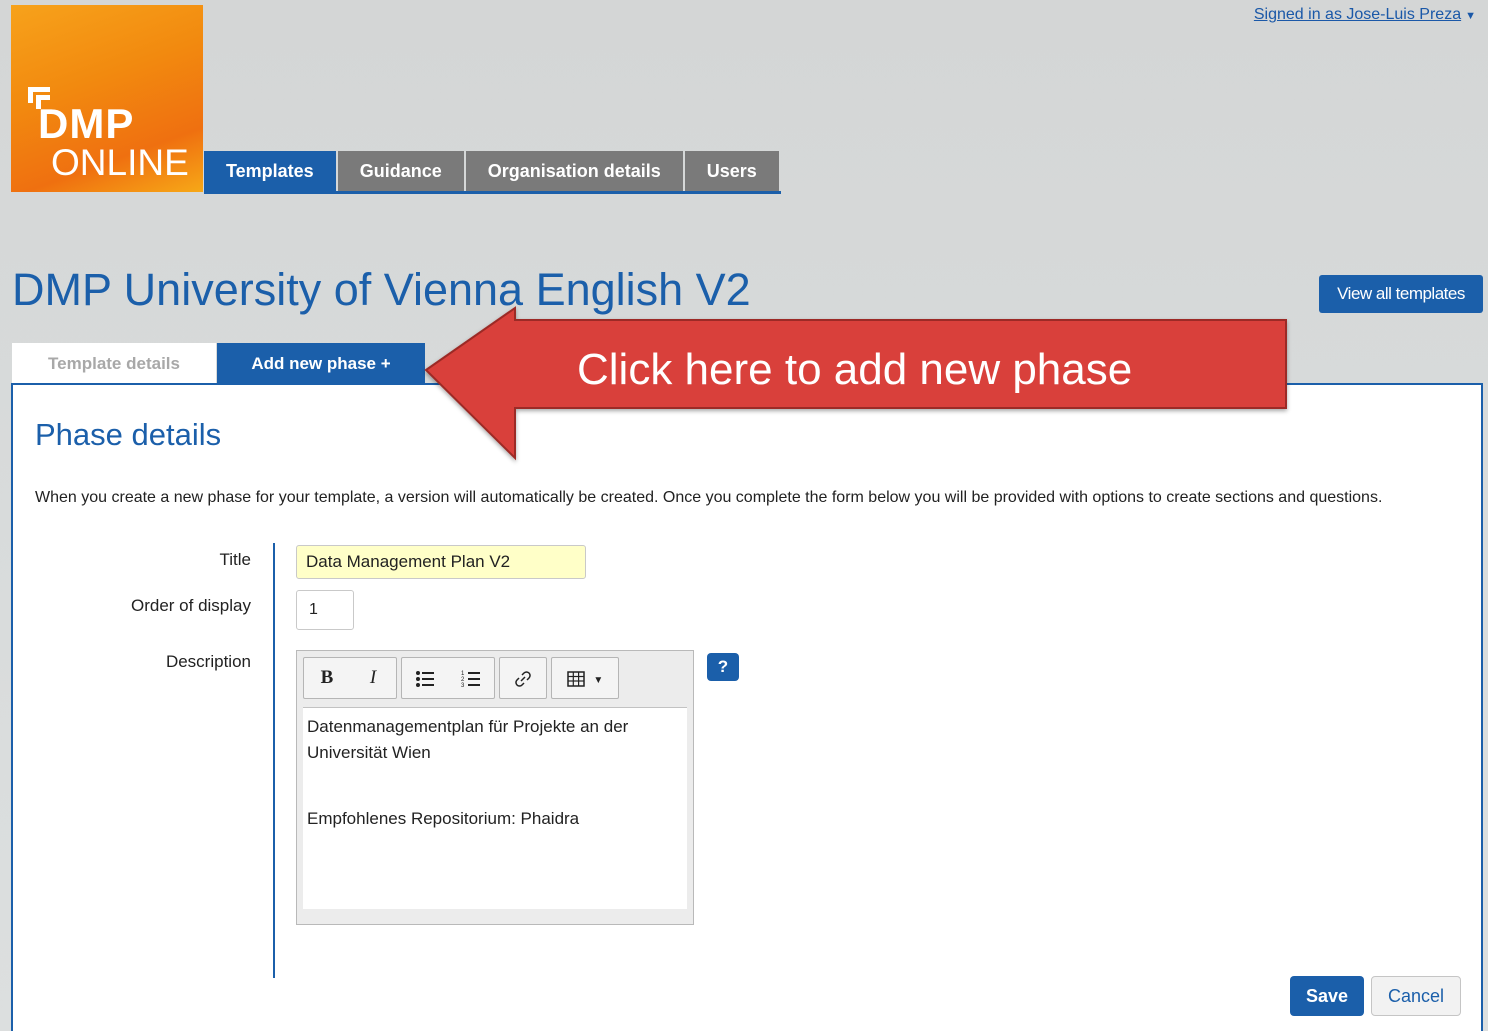 The image size is (1488, 1031). What do you see at coordinates (1327, 996) in the screenshot?
I see `save-button: Save` at bounding box center [1327, 996].